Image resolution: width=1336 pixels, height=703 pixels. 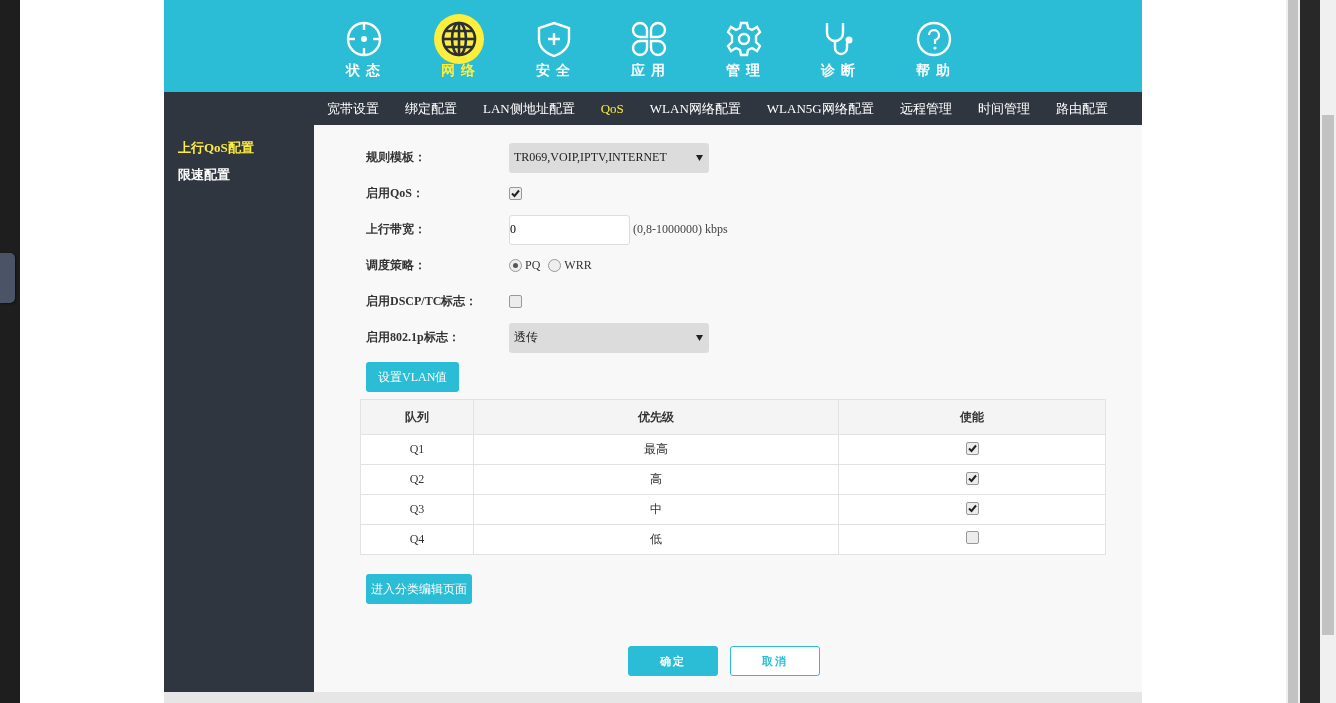 I want to click on field-label: 启用QoS：, so click(x=395, y=193).